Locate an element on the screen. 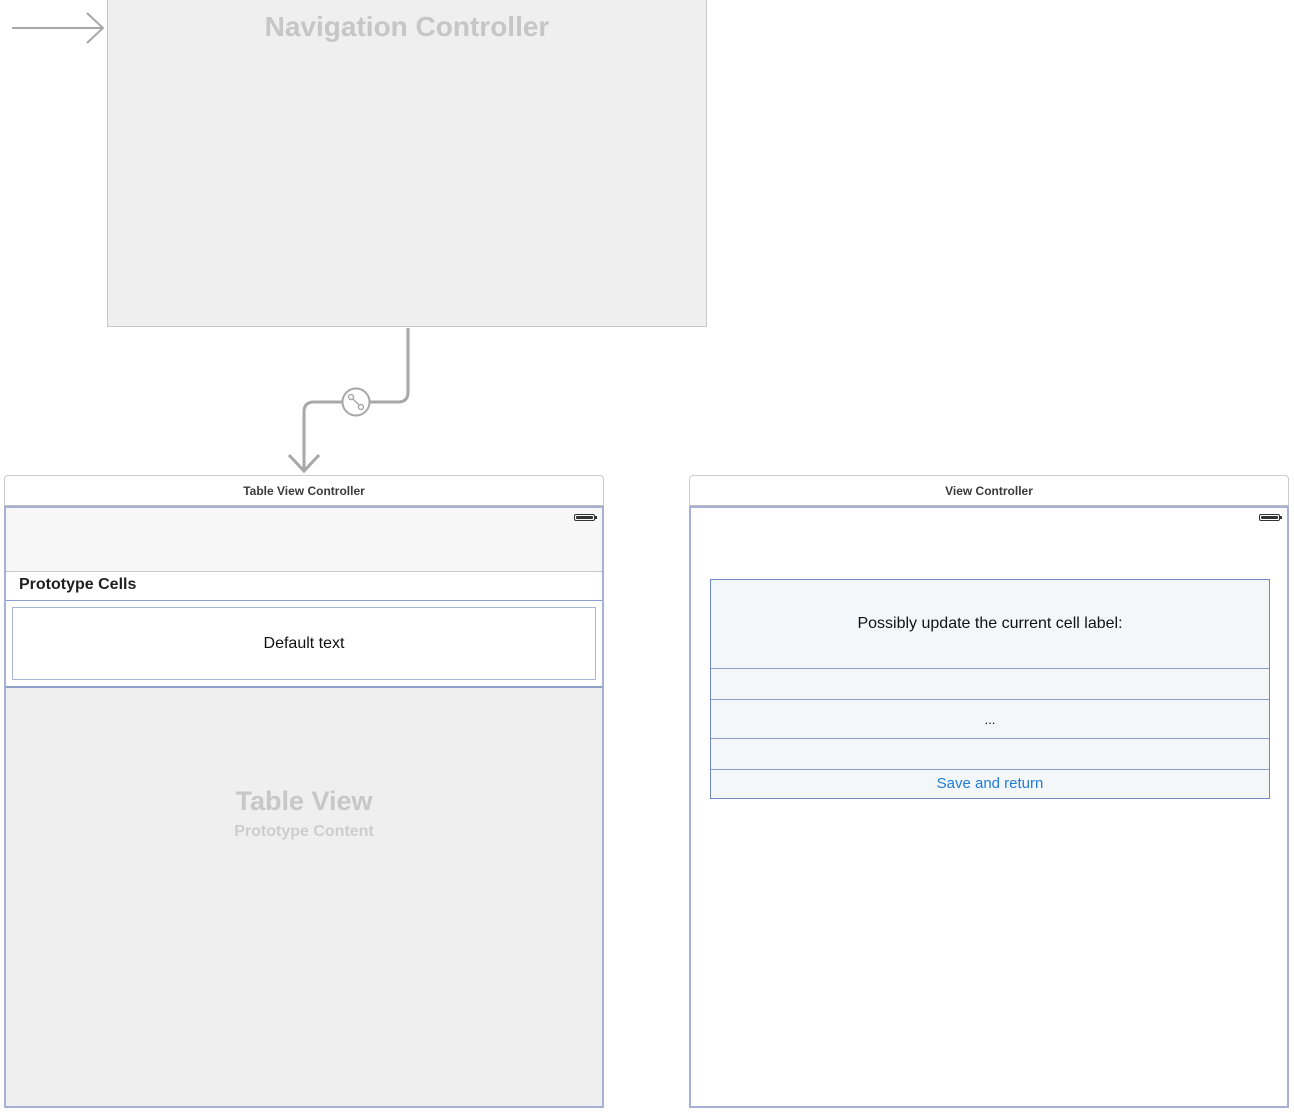 The height and width of the screenshot is (1112, 1294). initial-scene-arrow is located at coordinates (58, 28).